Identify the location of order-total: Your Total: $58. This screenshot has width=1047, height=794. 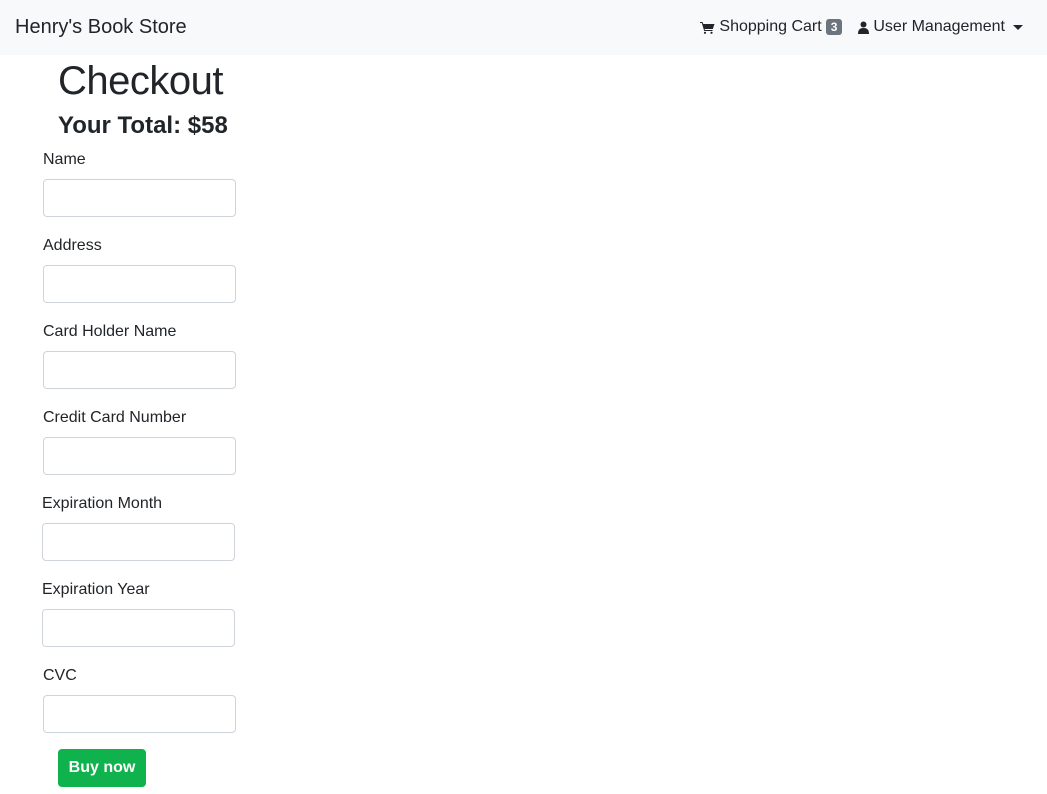
(143, 125).